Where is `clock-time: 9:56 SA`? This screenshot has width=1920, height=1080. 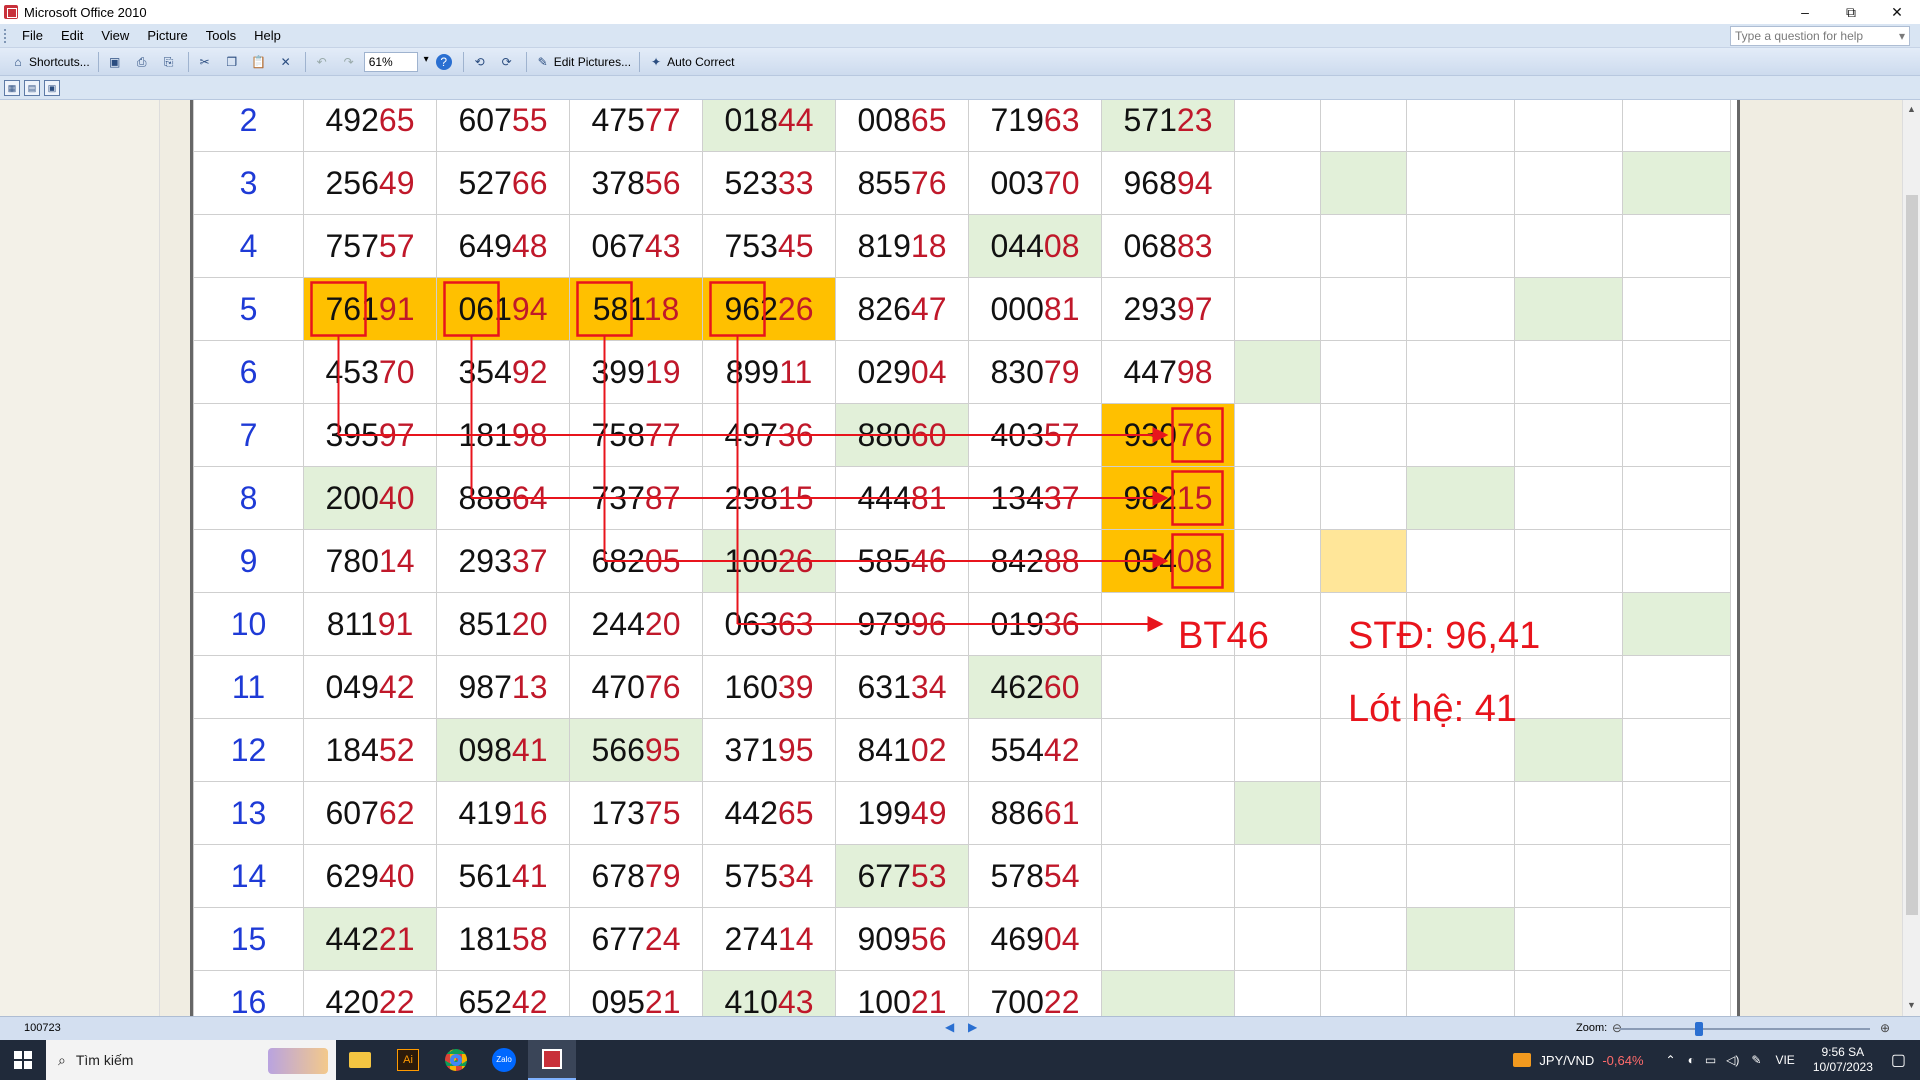
clock-time: 9:56 SA is located at coordinates (1843, 1052).